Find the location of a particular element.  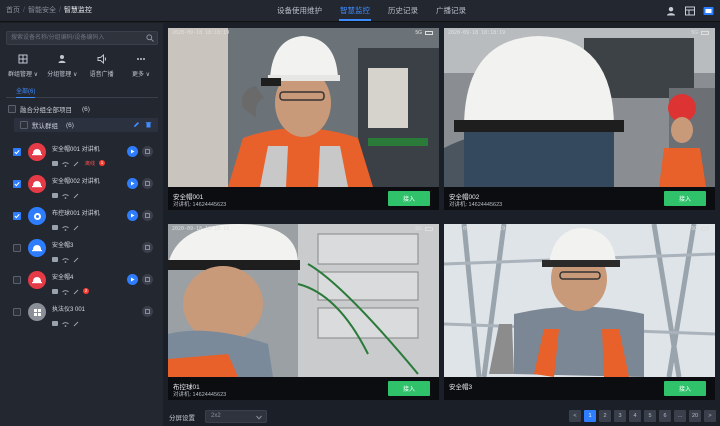

wifi-icon is located at coordinates (65, 323).